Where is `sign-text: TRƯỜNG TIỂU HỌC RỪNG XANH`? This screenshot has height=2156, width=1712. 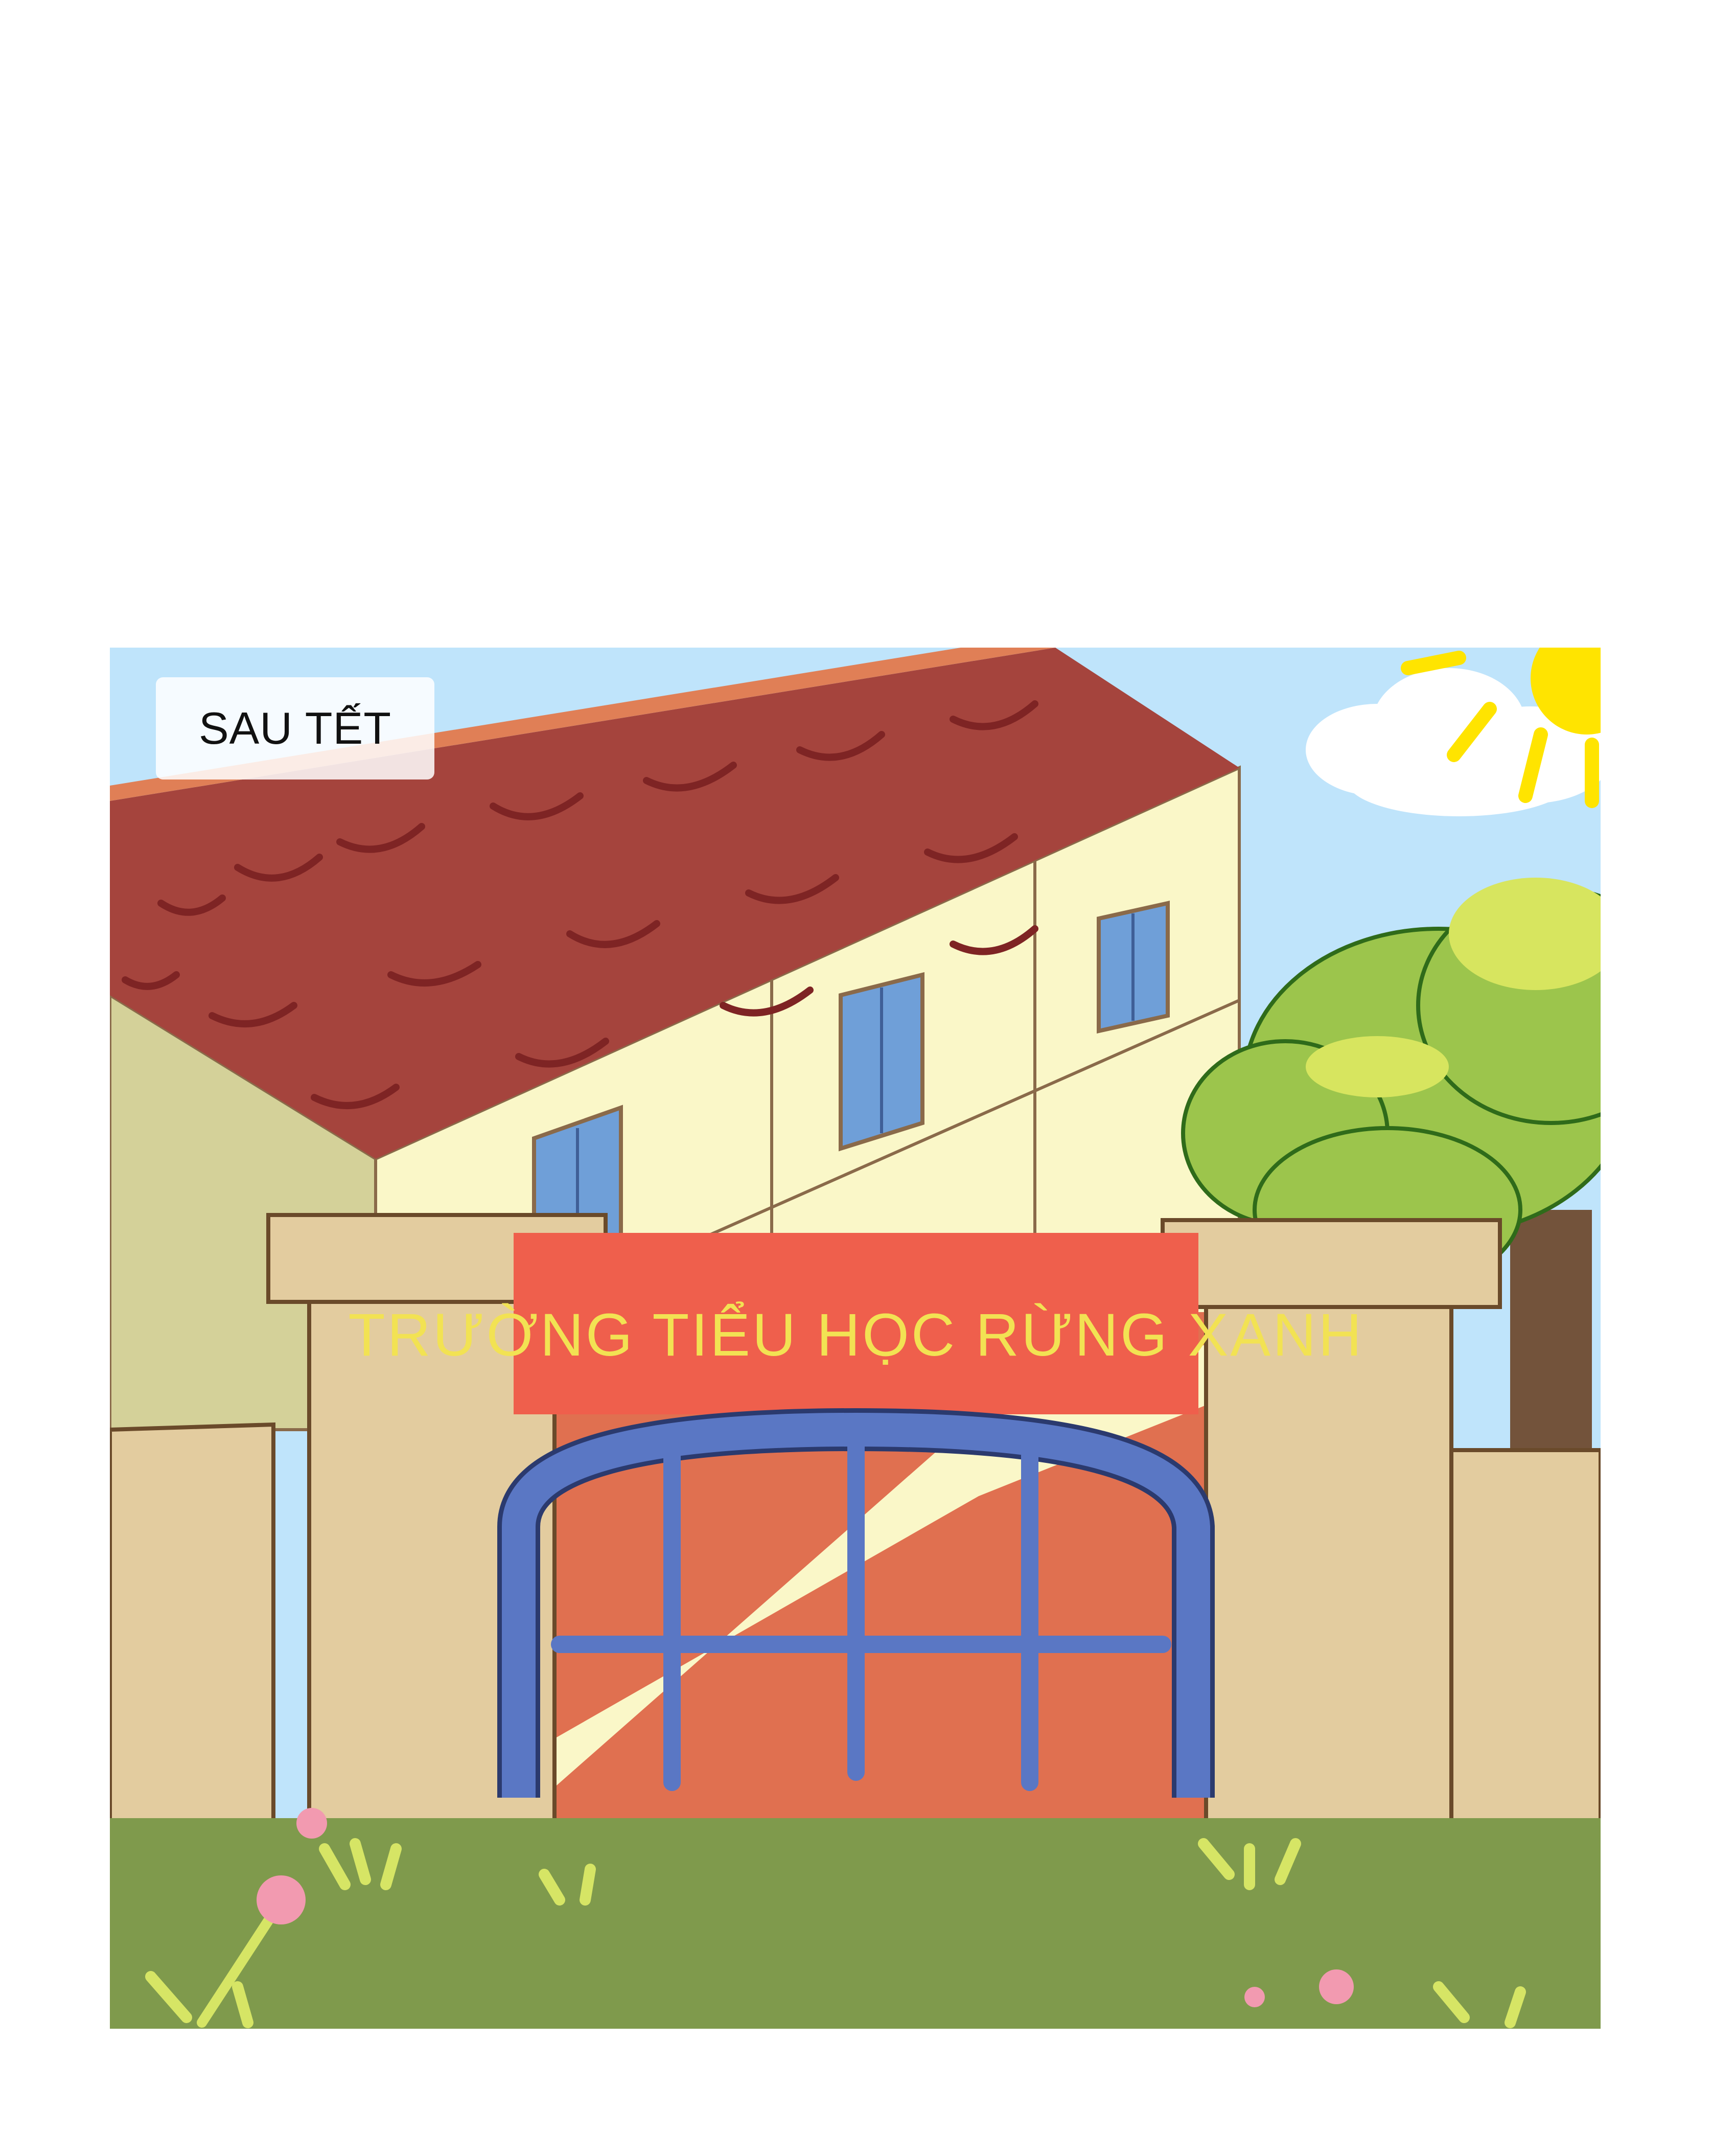
sign-text: TRƯỜNG TIỂU HỌC RỪNG XANH is located at coordinates (856, 1335).